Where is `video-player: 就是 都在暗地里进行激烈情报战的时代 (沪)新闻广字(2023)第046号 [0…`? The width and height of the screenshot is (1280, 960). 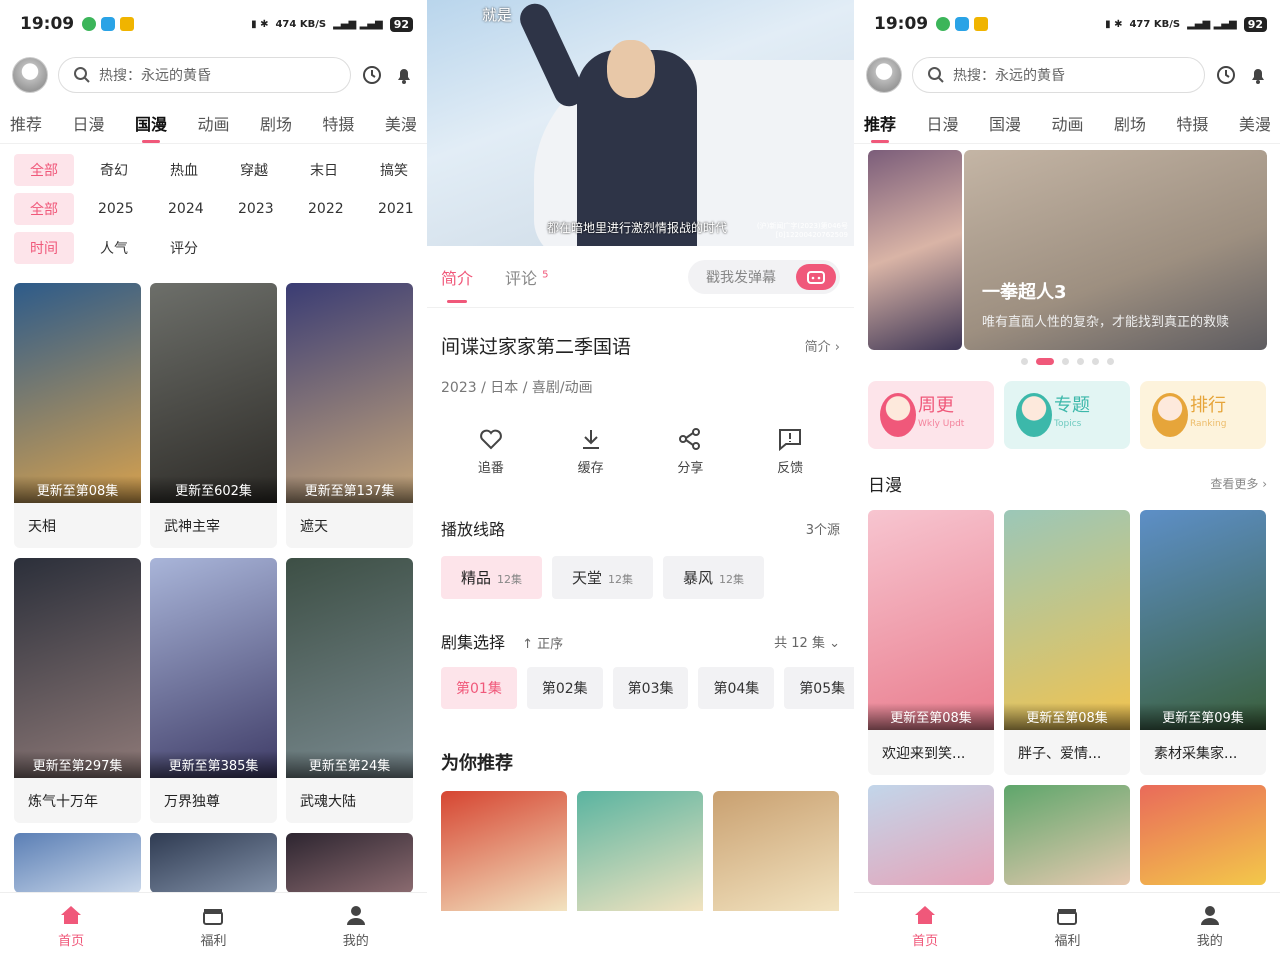 video-player: 就是 都在暗地里进行激烈情报战的时代 (沪)新闻广字(2023)第046号 [0… is located at coordinates (640, 123).